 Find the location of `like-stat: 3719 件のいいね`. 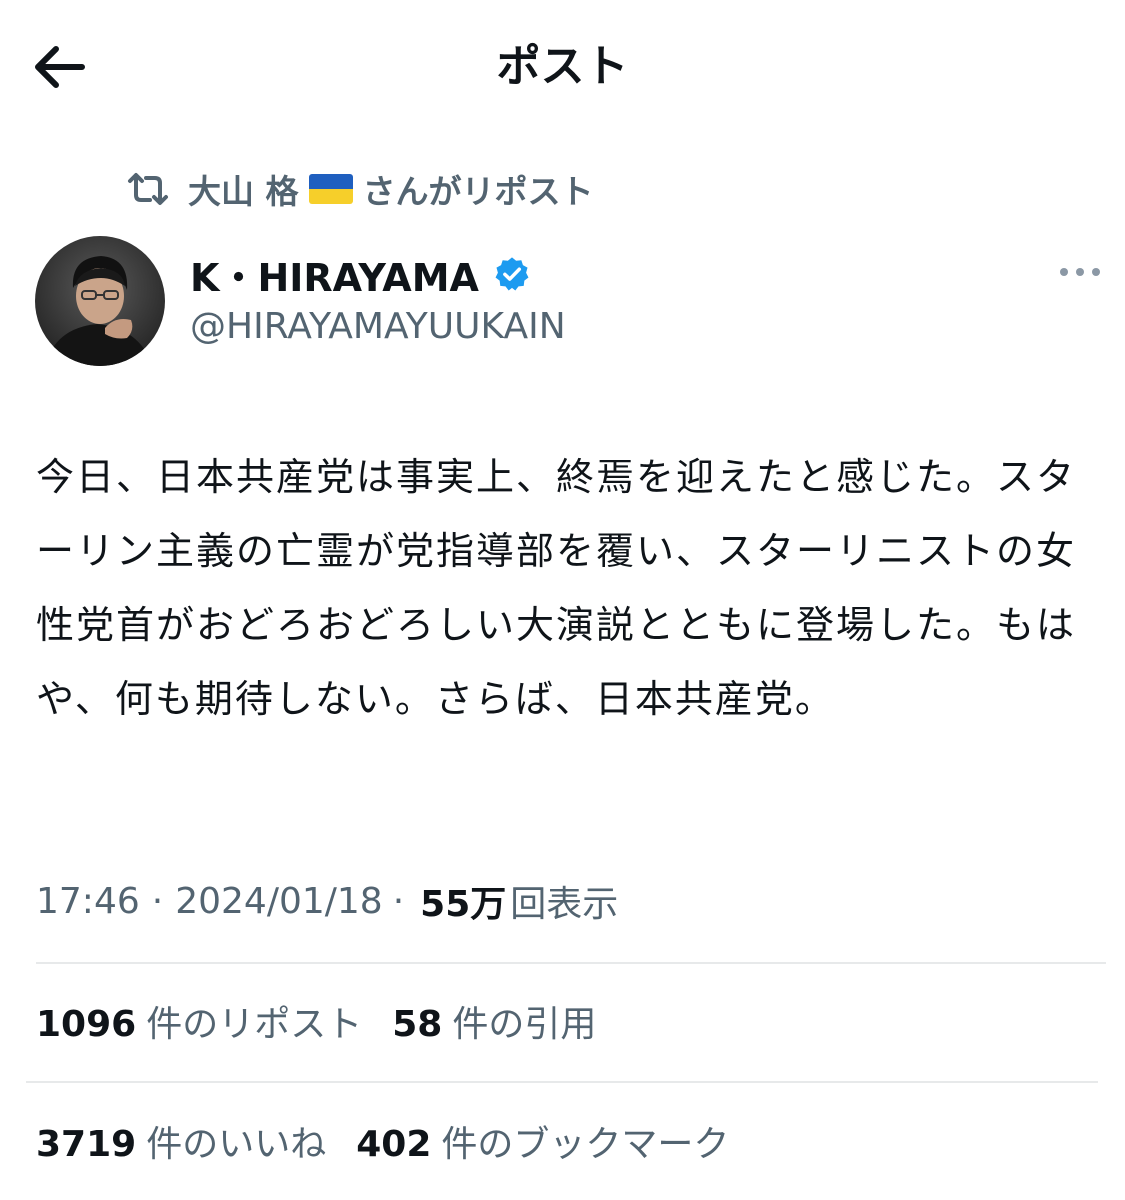

like-stat: 3719 件のいいね is located at coordinates (181, 1141).